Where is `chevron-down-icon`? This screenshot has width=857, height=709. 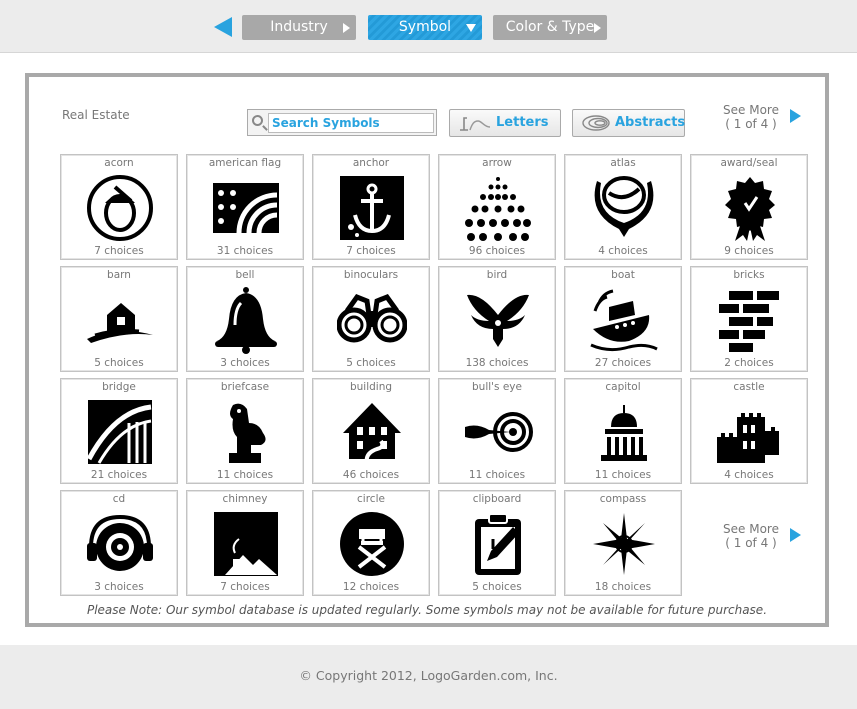 chevron-down-icon is located at coordinates (471, 28).